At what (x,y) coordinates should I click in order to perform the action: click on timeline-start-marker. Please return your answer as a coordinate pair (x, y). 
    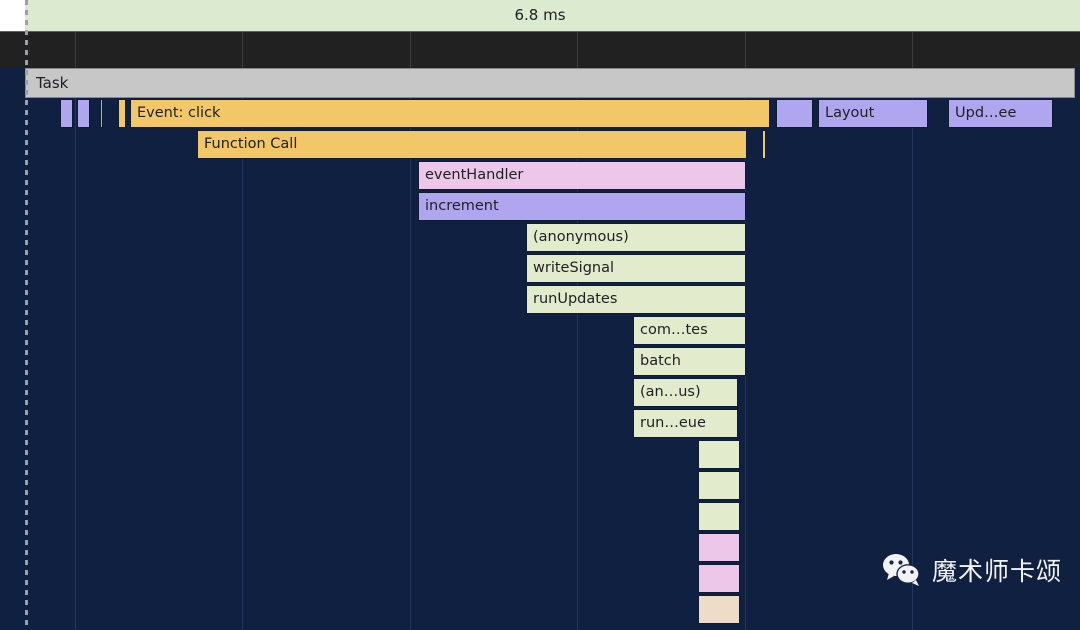
    Looking at the image, I should click on (26, 315).